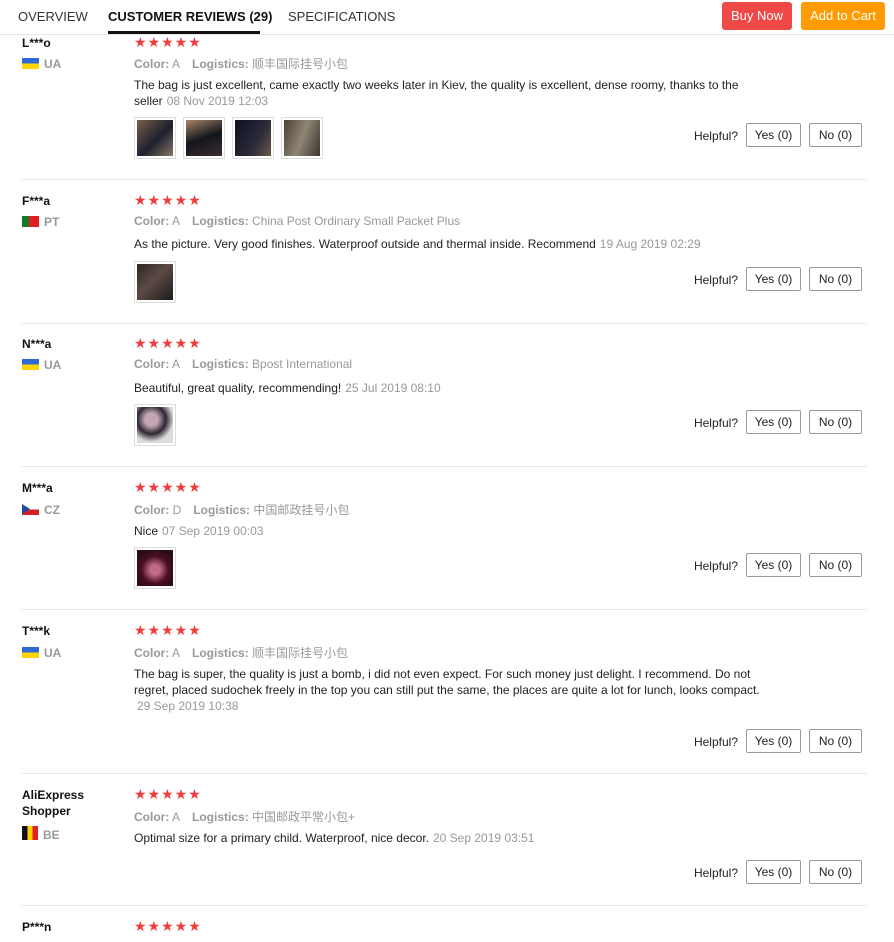 The image size is (894, 942). Describe the element at coordinates (30, 833) in the screenshot. I see `belgium-flag-icon` at that location.